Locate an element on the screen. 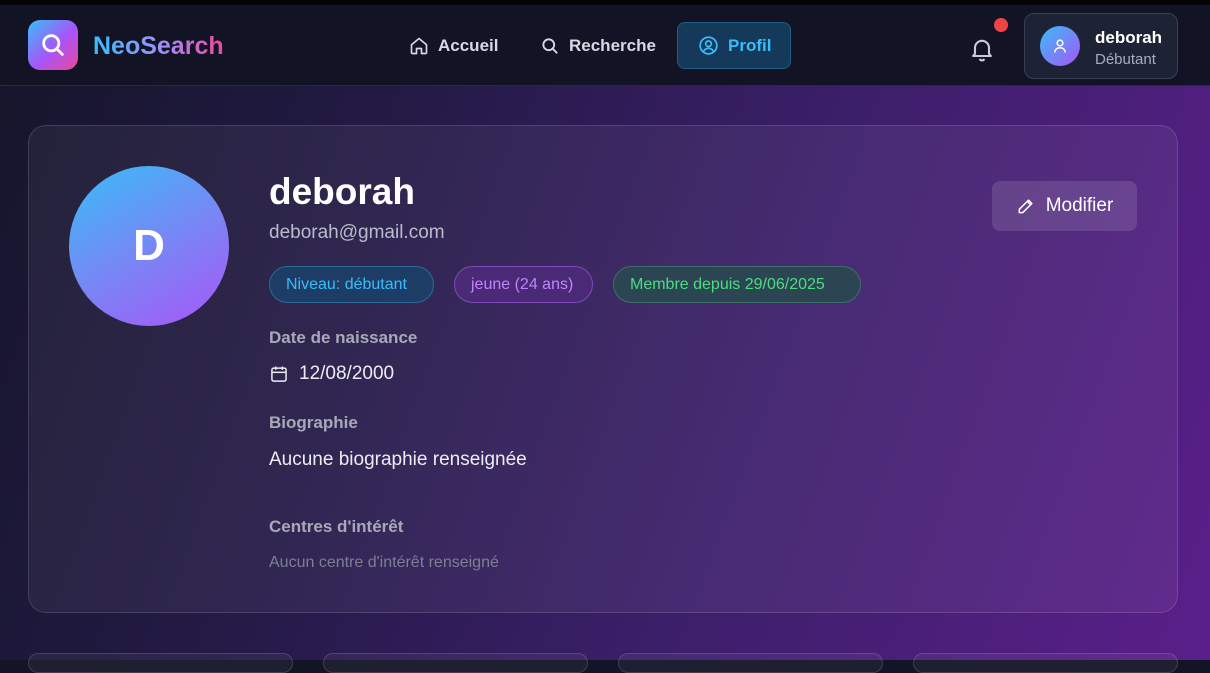 This screenshot has width=1210, height=673. birth-date-row: 12/08/2000 is located at coordinates (331, 374).